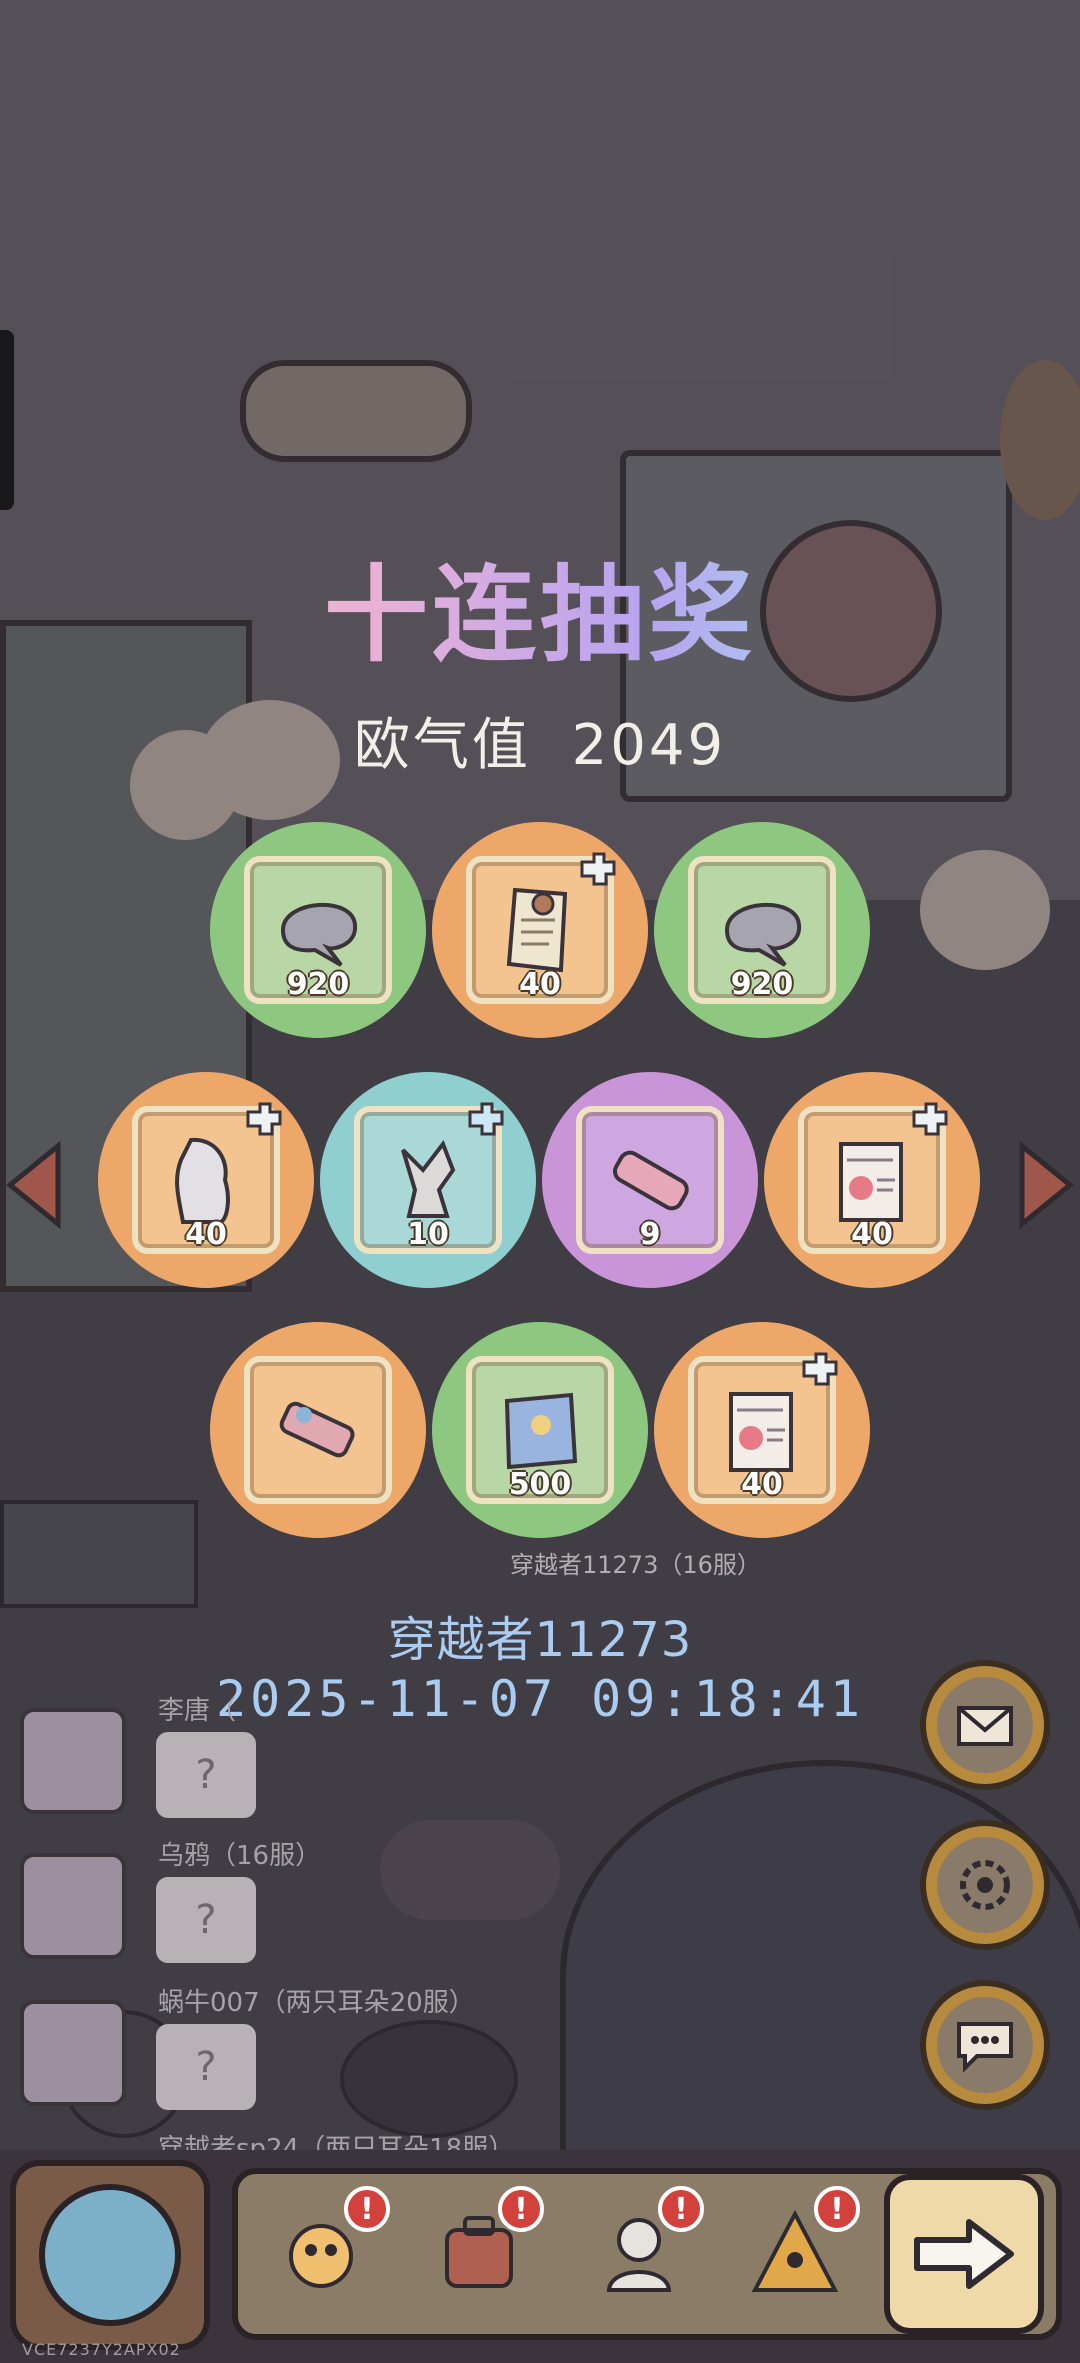 The image size is (1080, 2363). I want to click on gear-icon, so click(985, 1885).